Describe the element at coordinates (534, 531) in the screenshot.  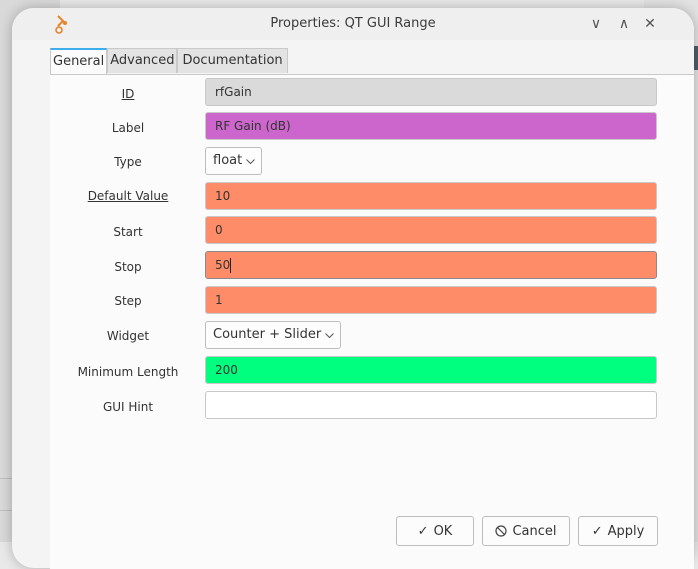
I see `cancel-button-label: Cancel` at that location.